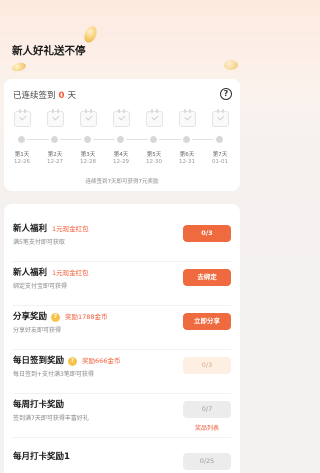  Describe the element at coordinates (86, 317) in the screenshot. I see `task-reward: 奖励1788金币` at that location.